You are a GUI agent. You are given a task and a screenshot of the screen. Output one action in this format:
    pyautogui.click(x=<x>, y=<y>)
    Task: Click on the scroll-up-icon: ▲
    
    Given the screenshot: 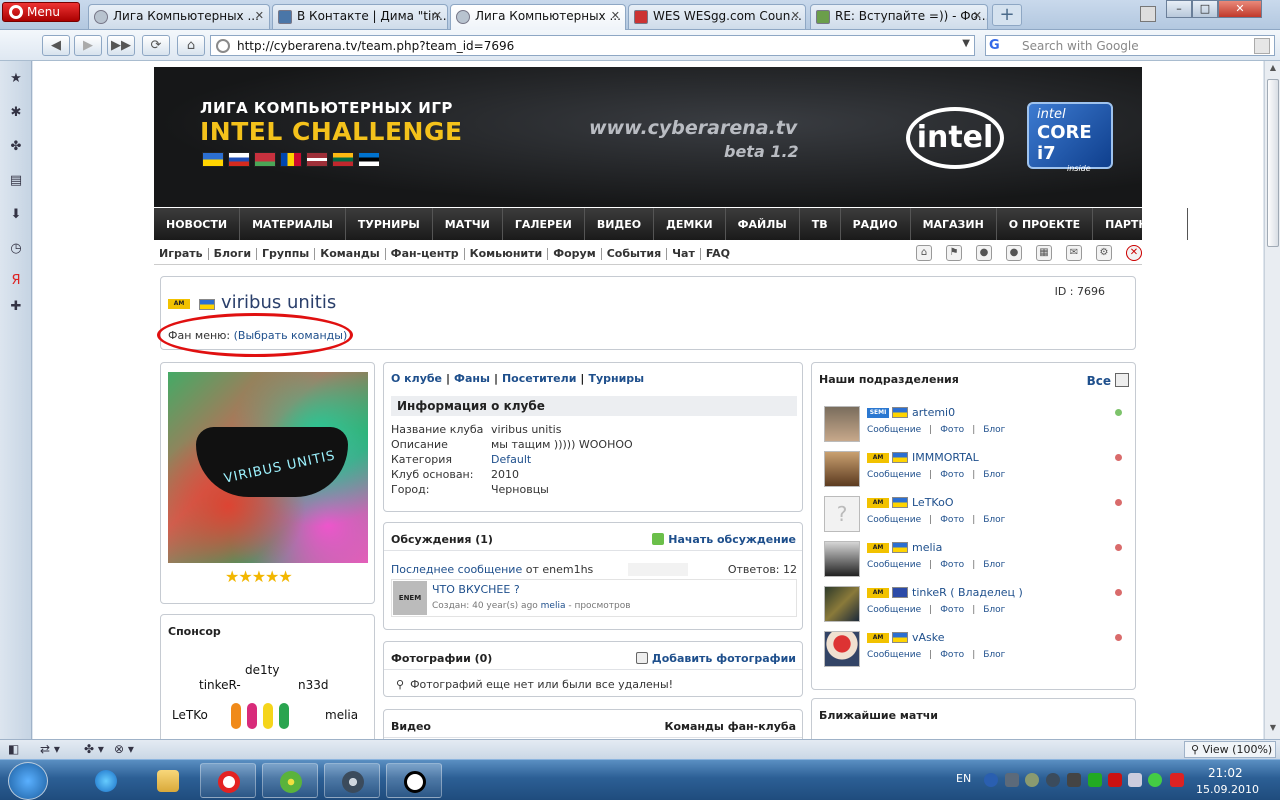 What is the action you would take?
    pyautogui.click(x=1273, y=70)
    